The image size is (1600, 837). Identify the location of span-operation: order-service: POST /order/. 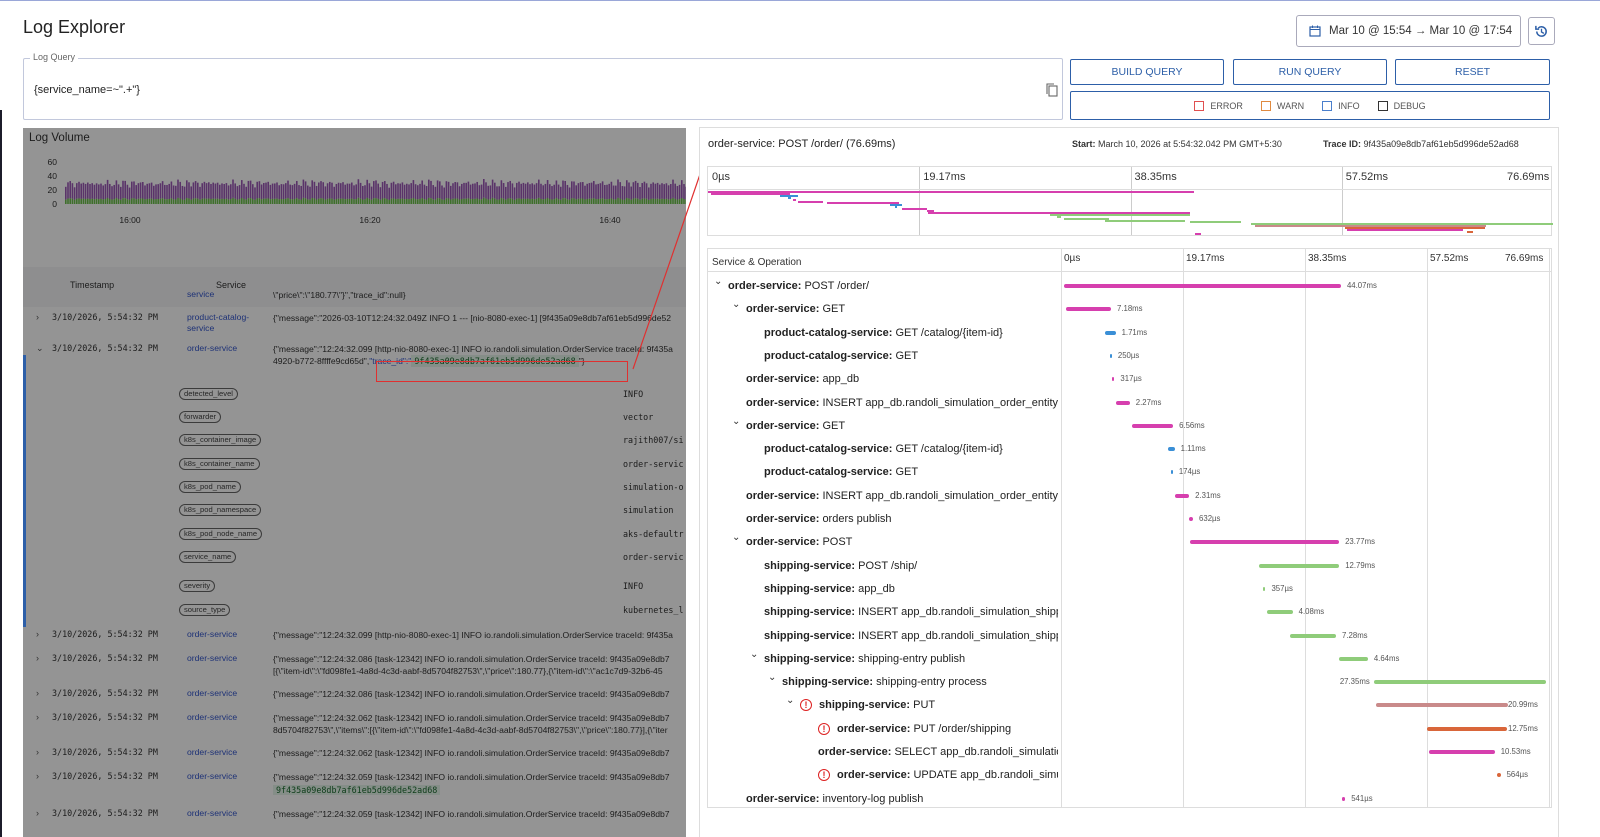
(893, 286).